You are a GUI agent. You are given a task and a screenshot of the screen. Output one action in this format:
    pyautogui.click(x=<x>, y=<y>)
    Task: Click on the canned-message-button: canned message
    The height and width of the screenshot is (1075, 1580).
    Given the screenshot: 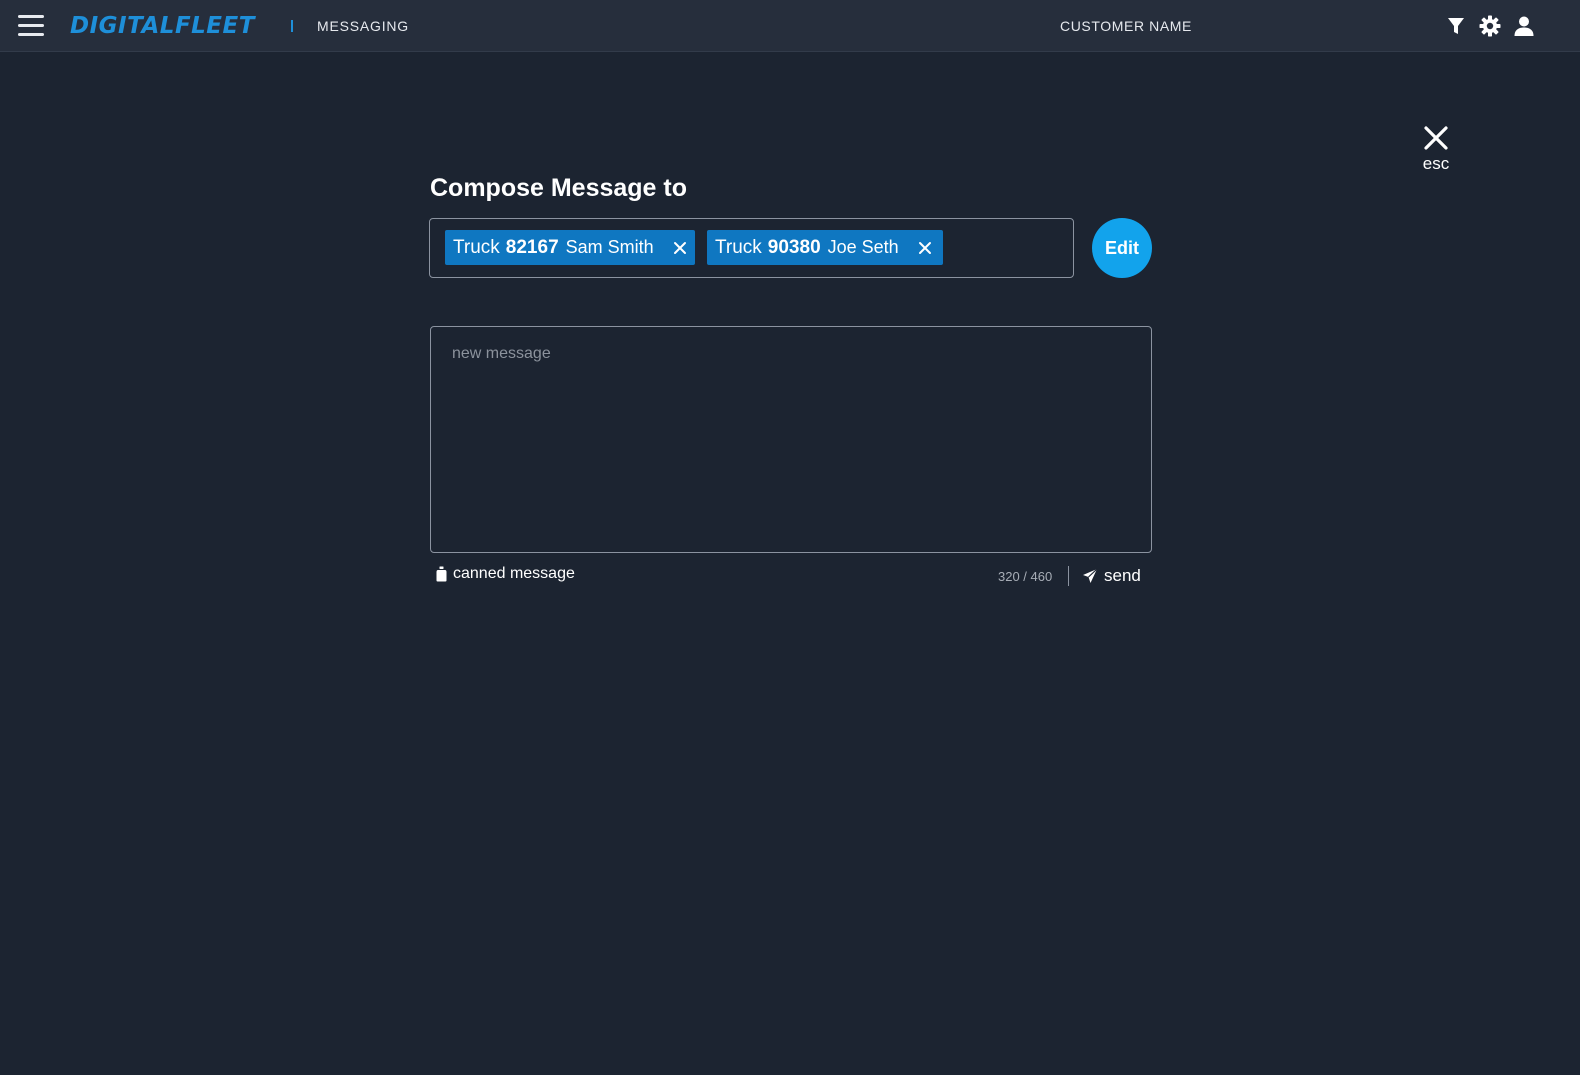 What is the action you would take?
    pyautogui.click(x=505, y=574)
    